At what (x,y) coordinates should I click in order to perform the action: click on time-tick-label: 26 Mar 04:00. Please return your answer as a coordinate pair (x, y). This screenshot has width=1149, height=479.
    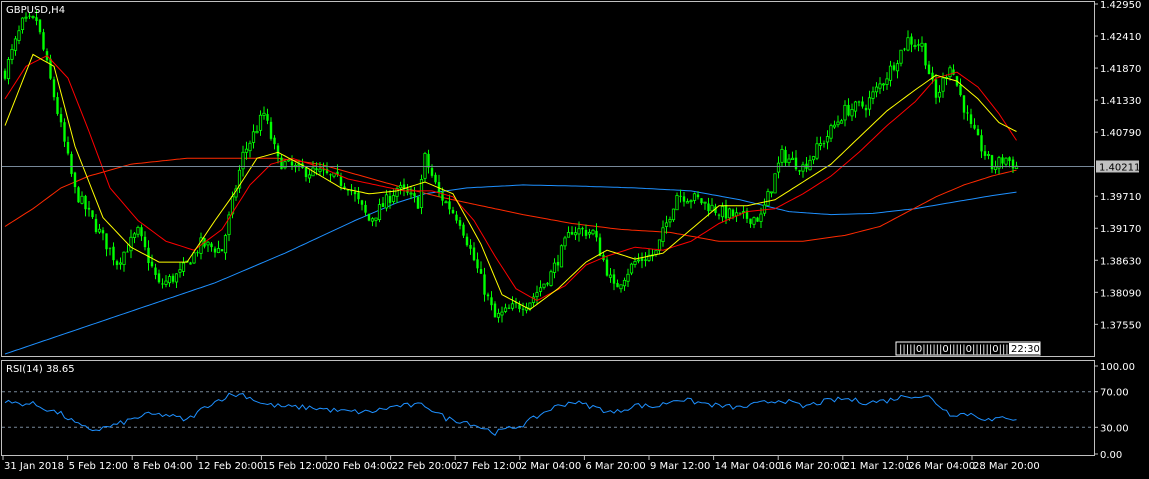
    Looking at the image, I should click on (941, 466).